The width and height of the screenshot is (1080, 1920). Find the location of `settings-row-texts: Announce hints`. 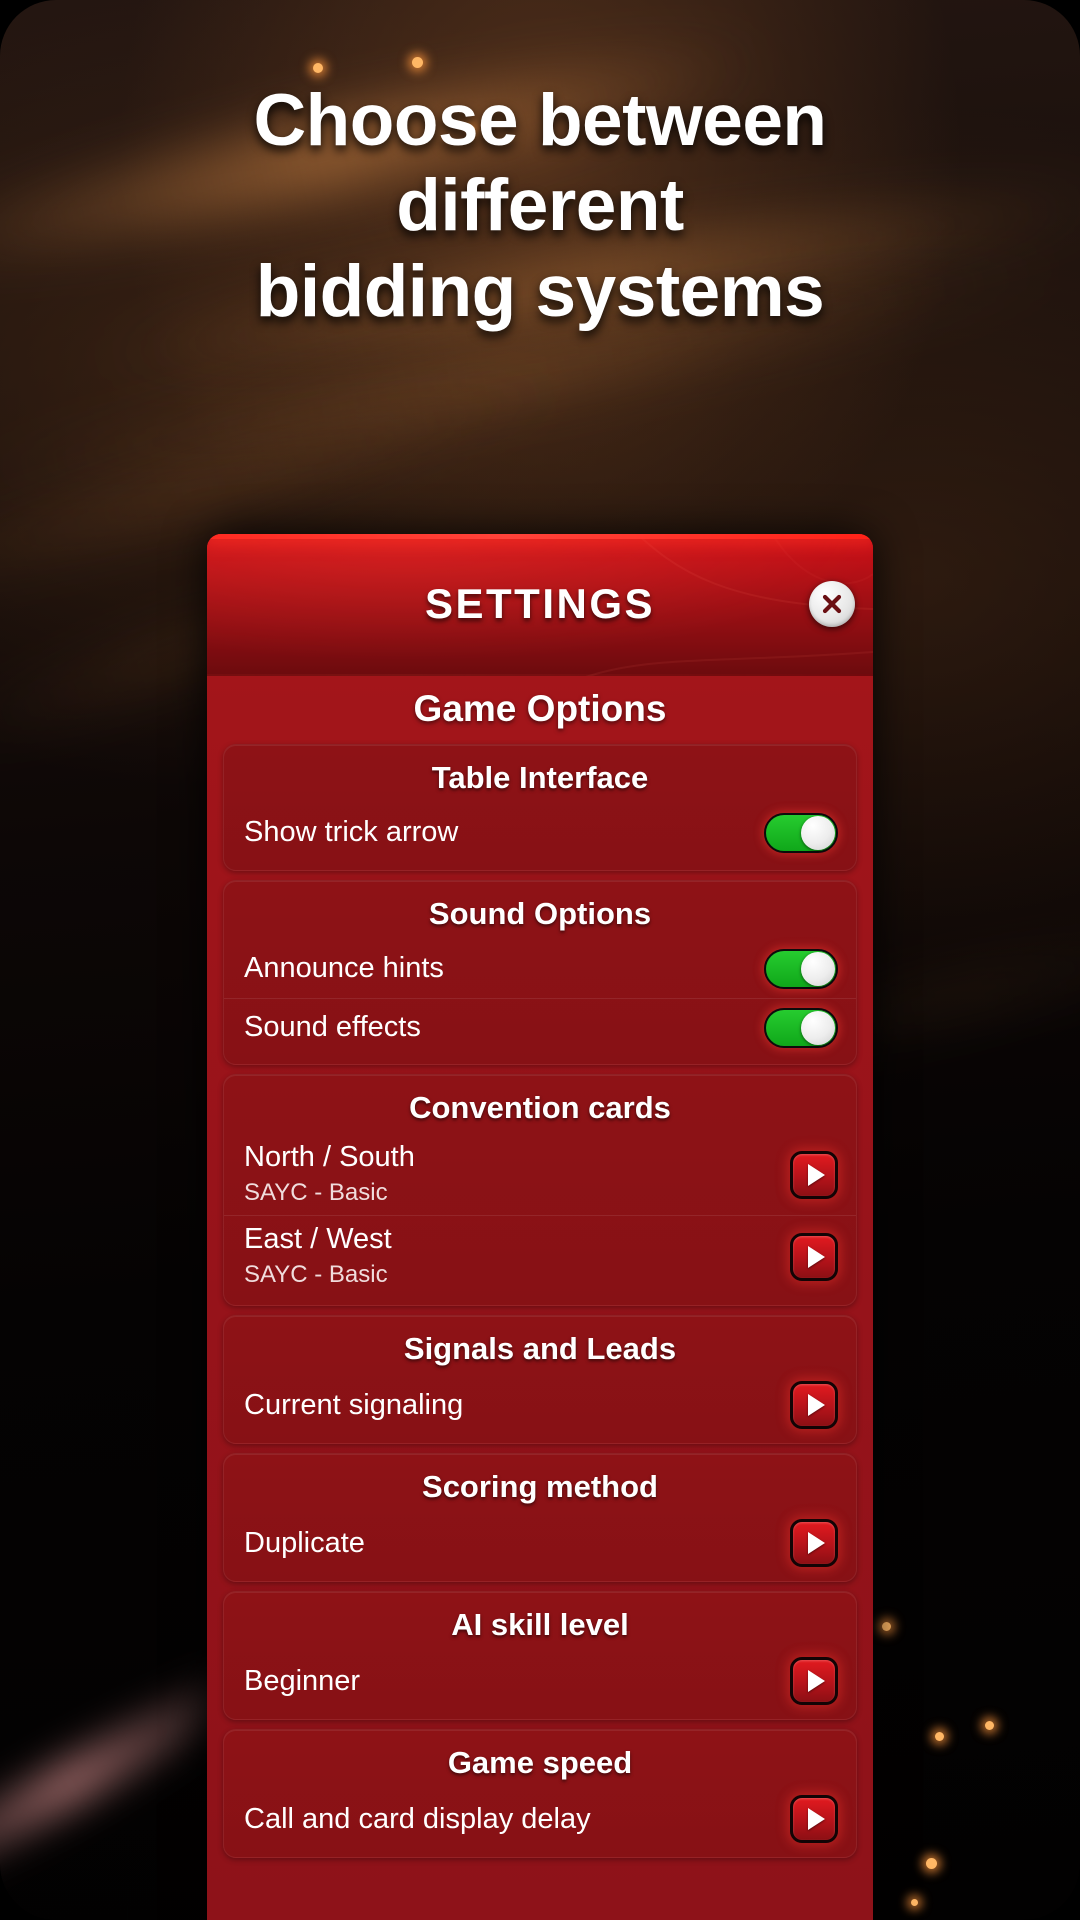

settings-row-texts: Announce hints is located at coordinates (344, 968).